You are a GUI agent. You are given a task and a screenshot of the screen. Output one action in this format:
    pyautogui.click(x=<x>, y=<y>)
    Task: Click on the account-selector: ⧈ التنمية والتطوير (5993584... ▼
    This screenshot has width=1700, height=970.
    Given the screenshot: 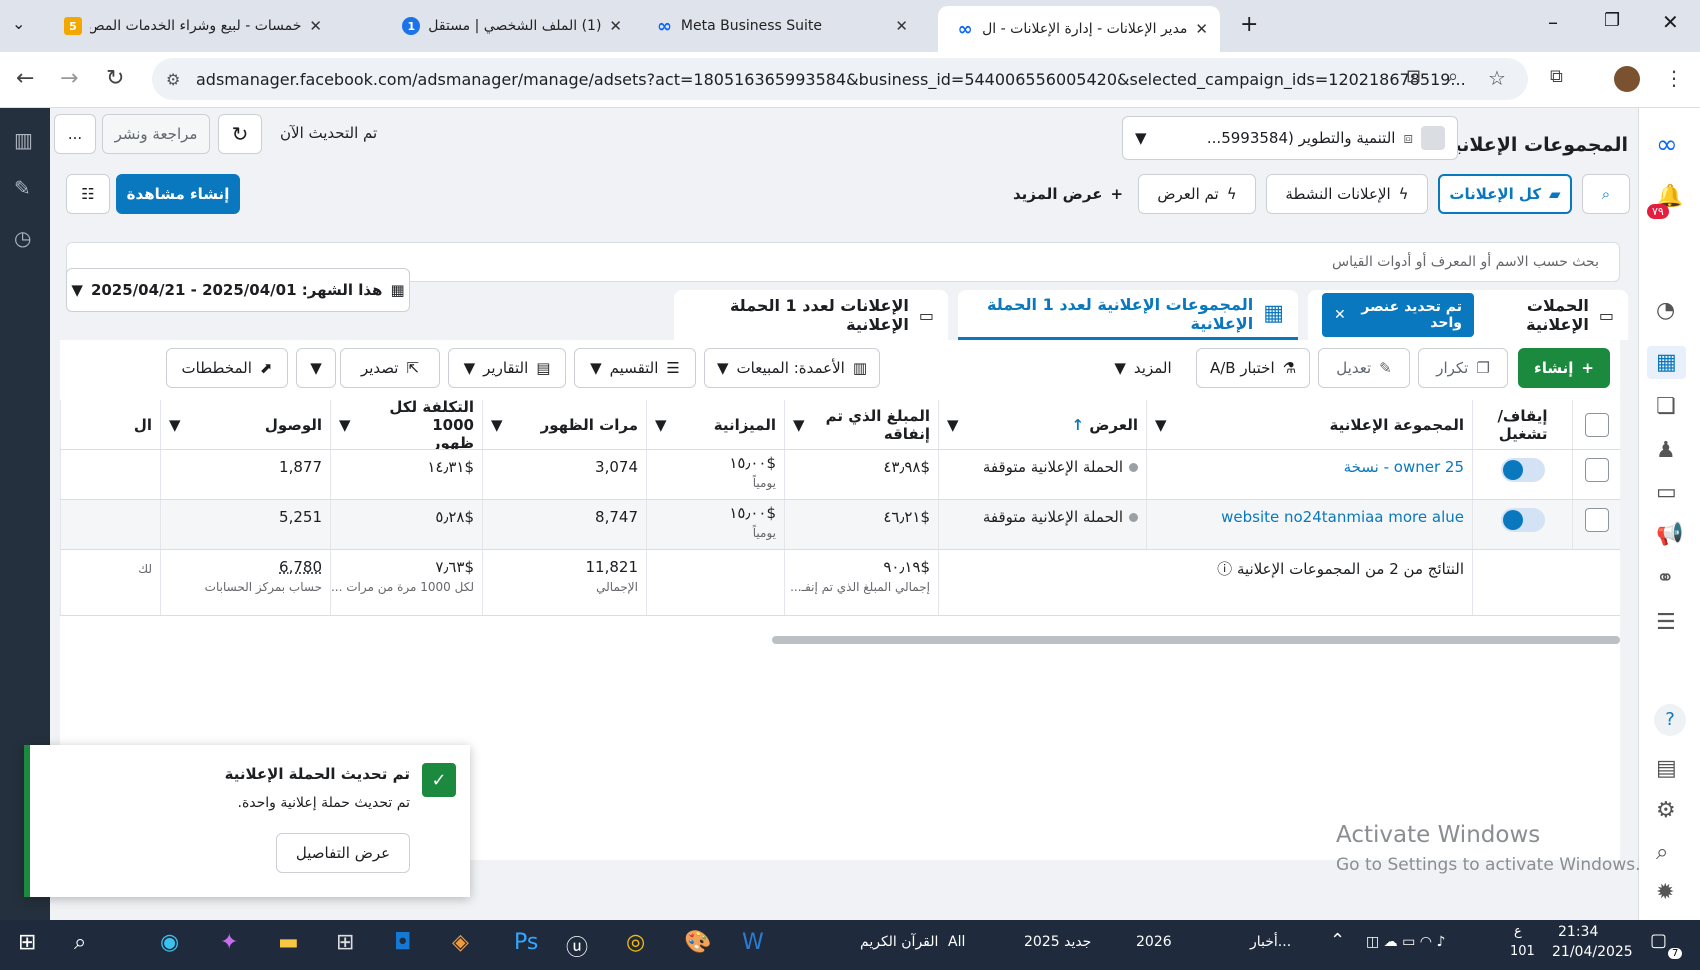 What is the action you would take?
    pyautogui.click(x=1290, y=138)
    